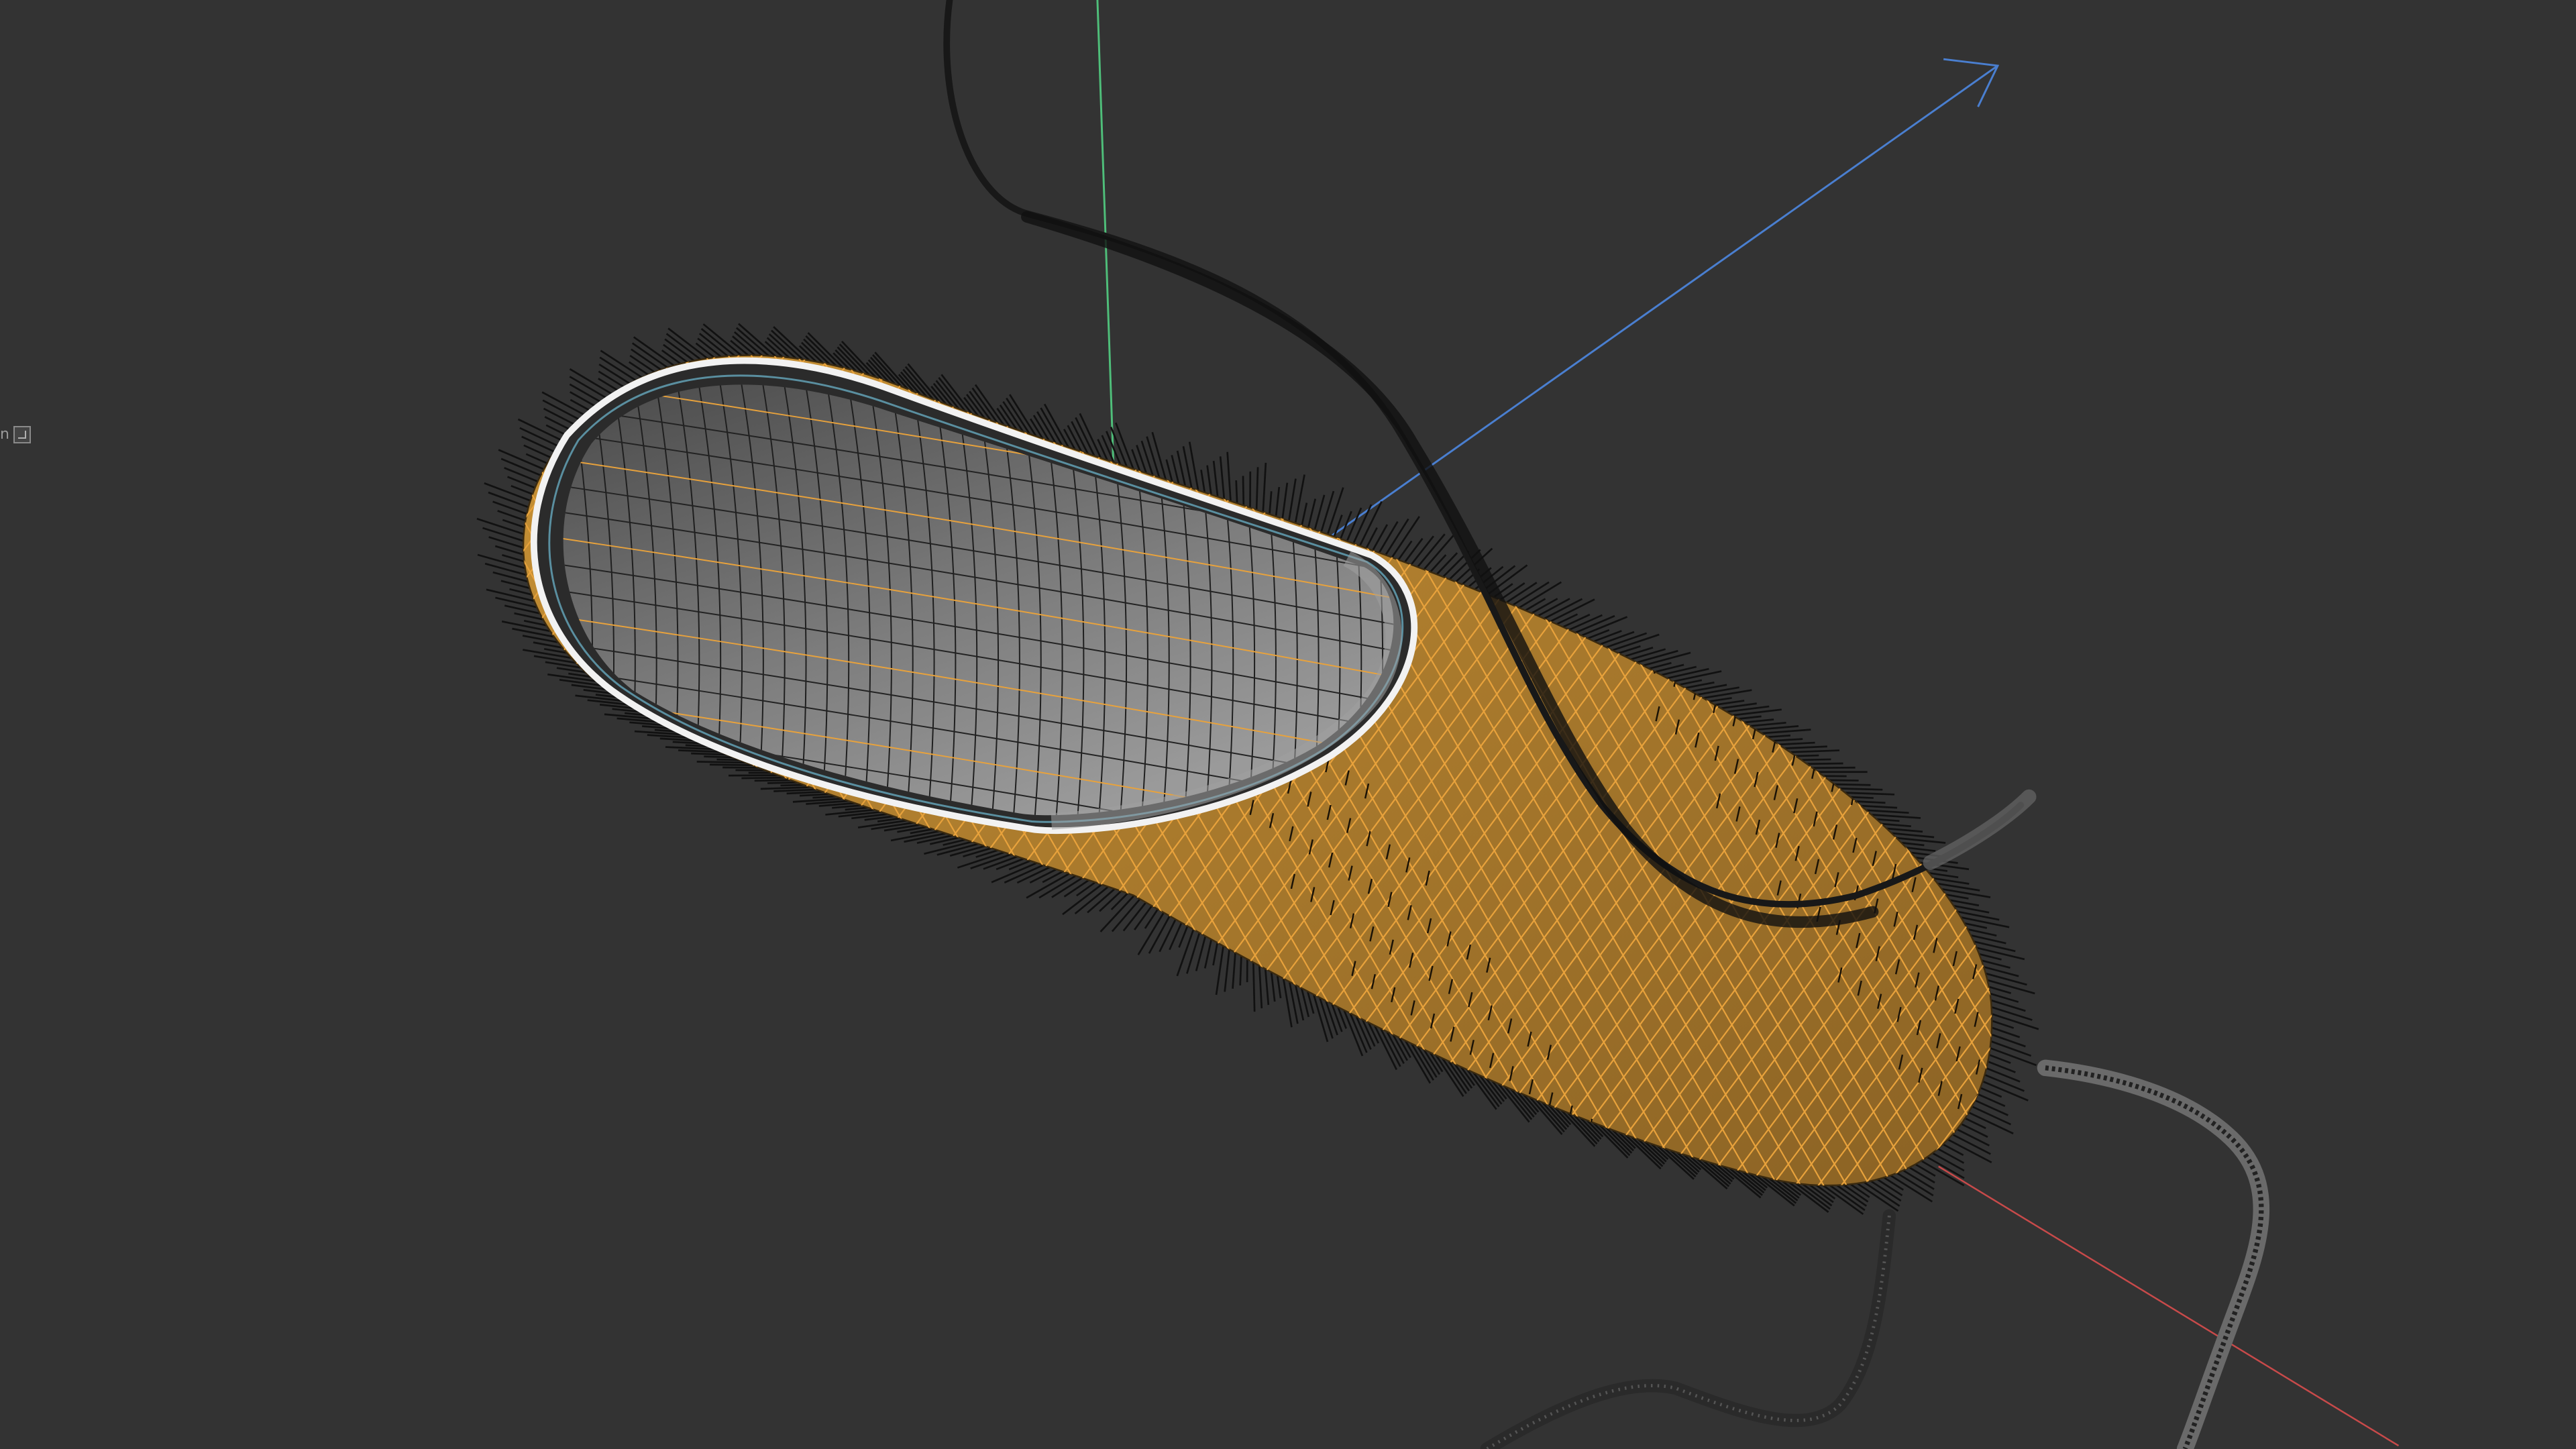 This screenshot has height=1449, width=2576. I want to click on axis-x-line, so click(2169, 1306).